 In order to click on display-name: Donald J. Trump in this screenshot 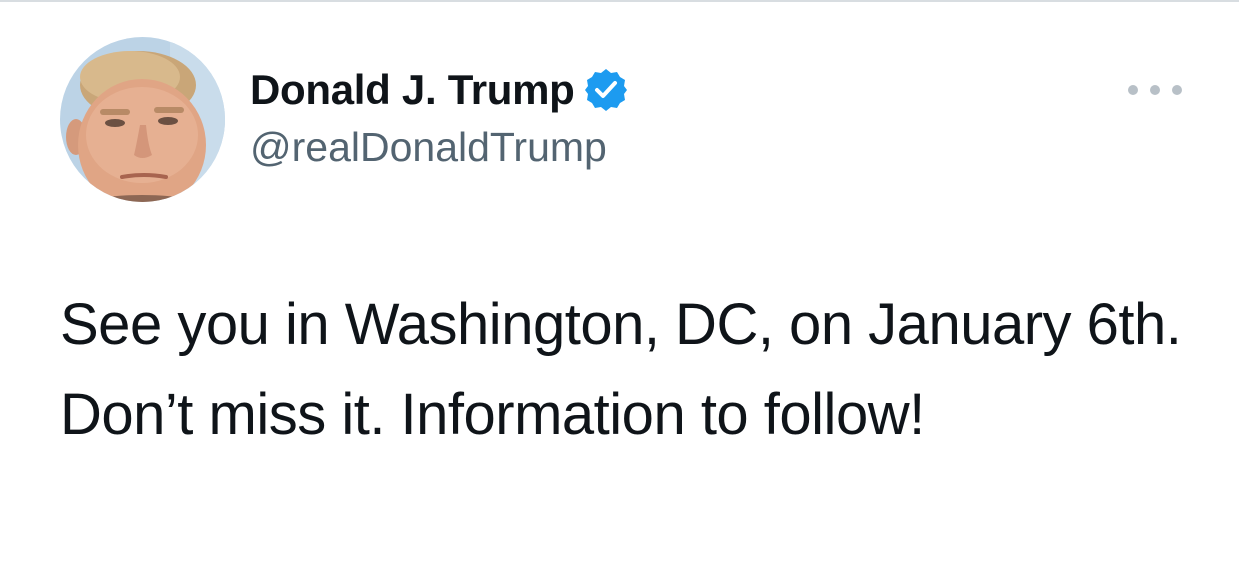, I will do `click(412, 90)`.